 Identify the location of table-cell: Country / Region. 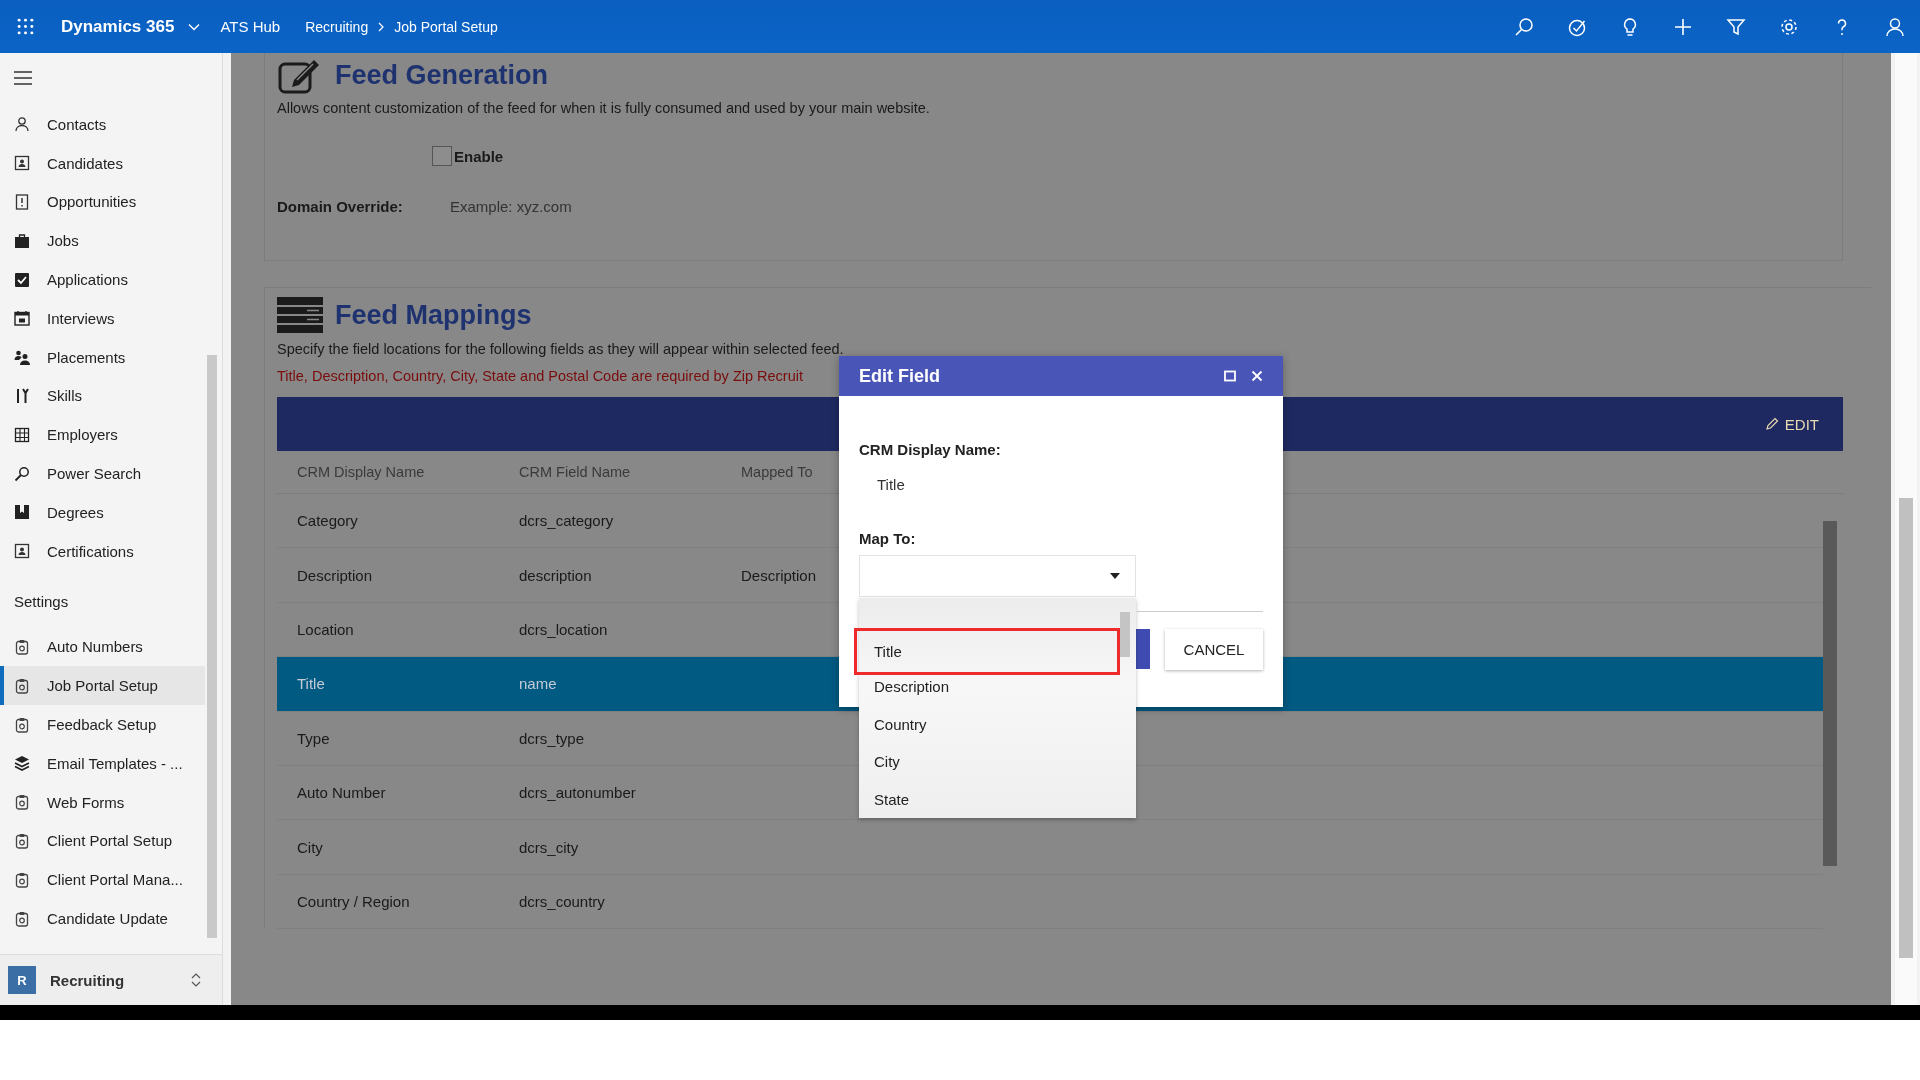
(353, 901).